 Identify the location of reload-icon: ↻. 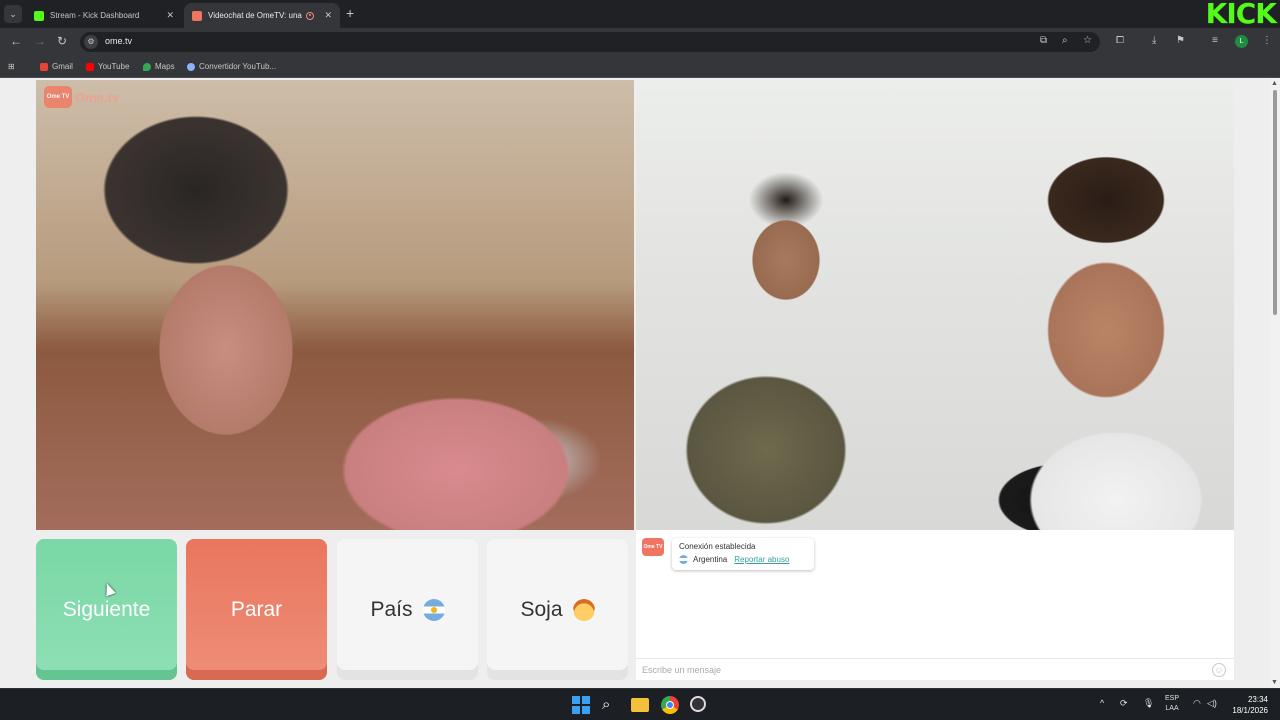
(62, 41).